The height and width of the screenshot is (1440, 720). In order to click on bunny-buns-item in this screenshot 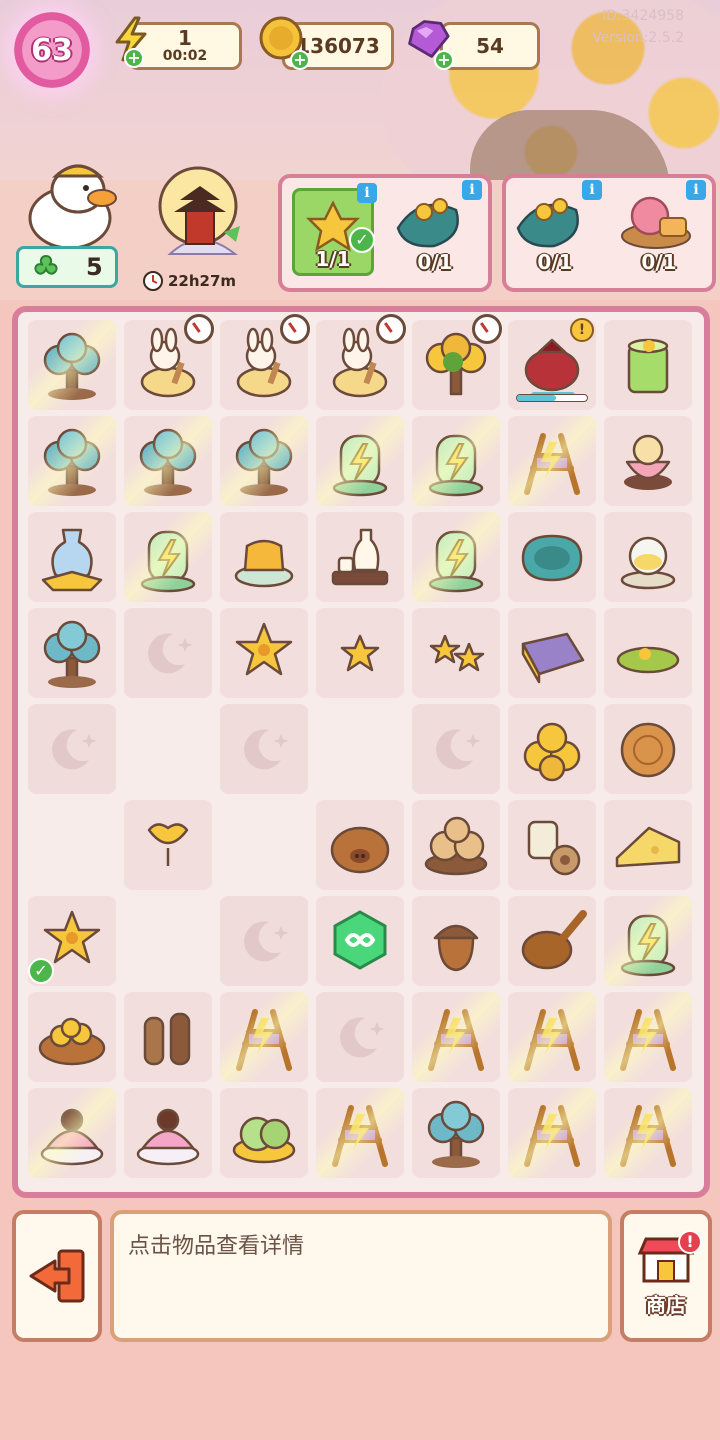, I will do `click(456, 845)`.